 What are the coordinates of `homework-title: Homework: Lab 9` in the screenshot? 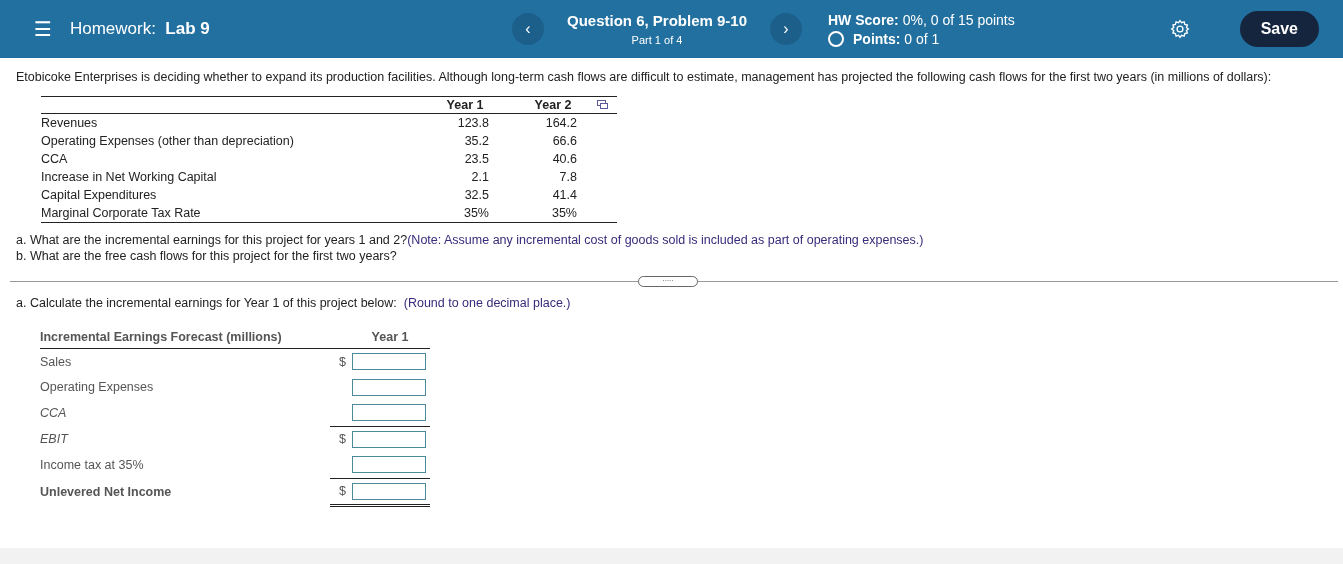 It's located at (139, 29).